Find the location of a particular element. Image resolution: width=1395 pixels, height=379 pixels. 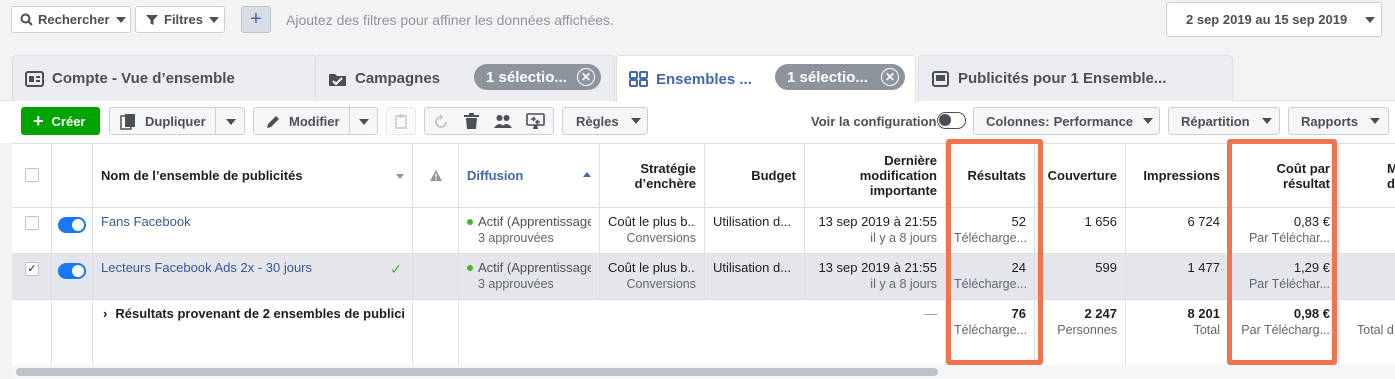

view-config-toggle is located at coordinates (951, 120).